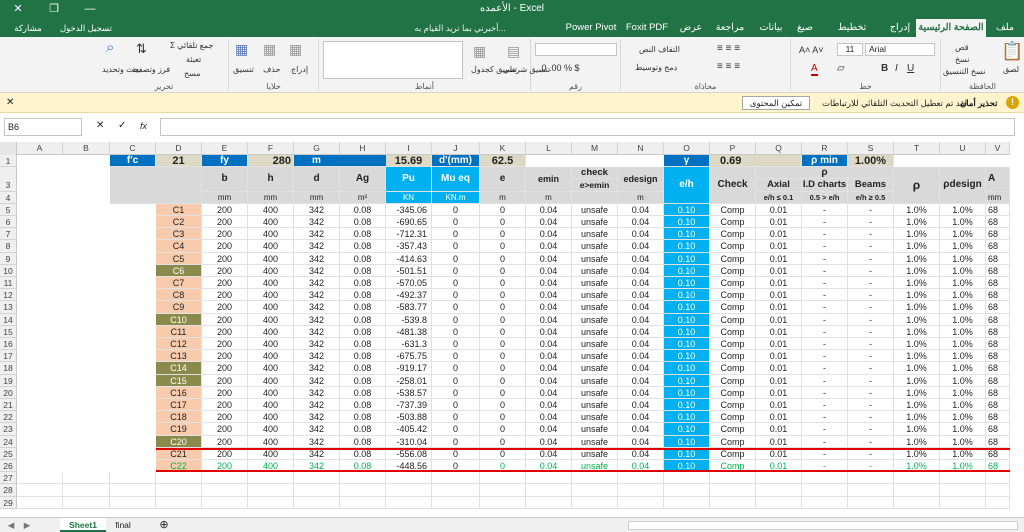  I want to click on row-header: 8, so click(8, 246).